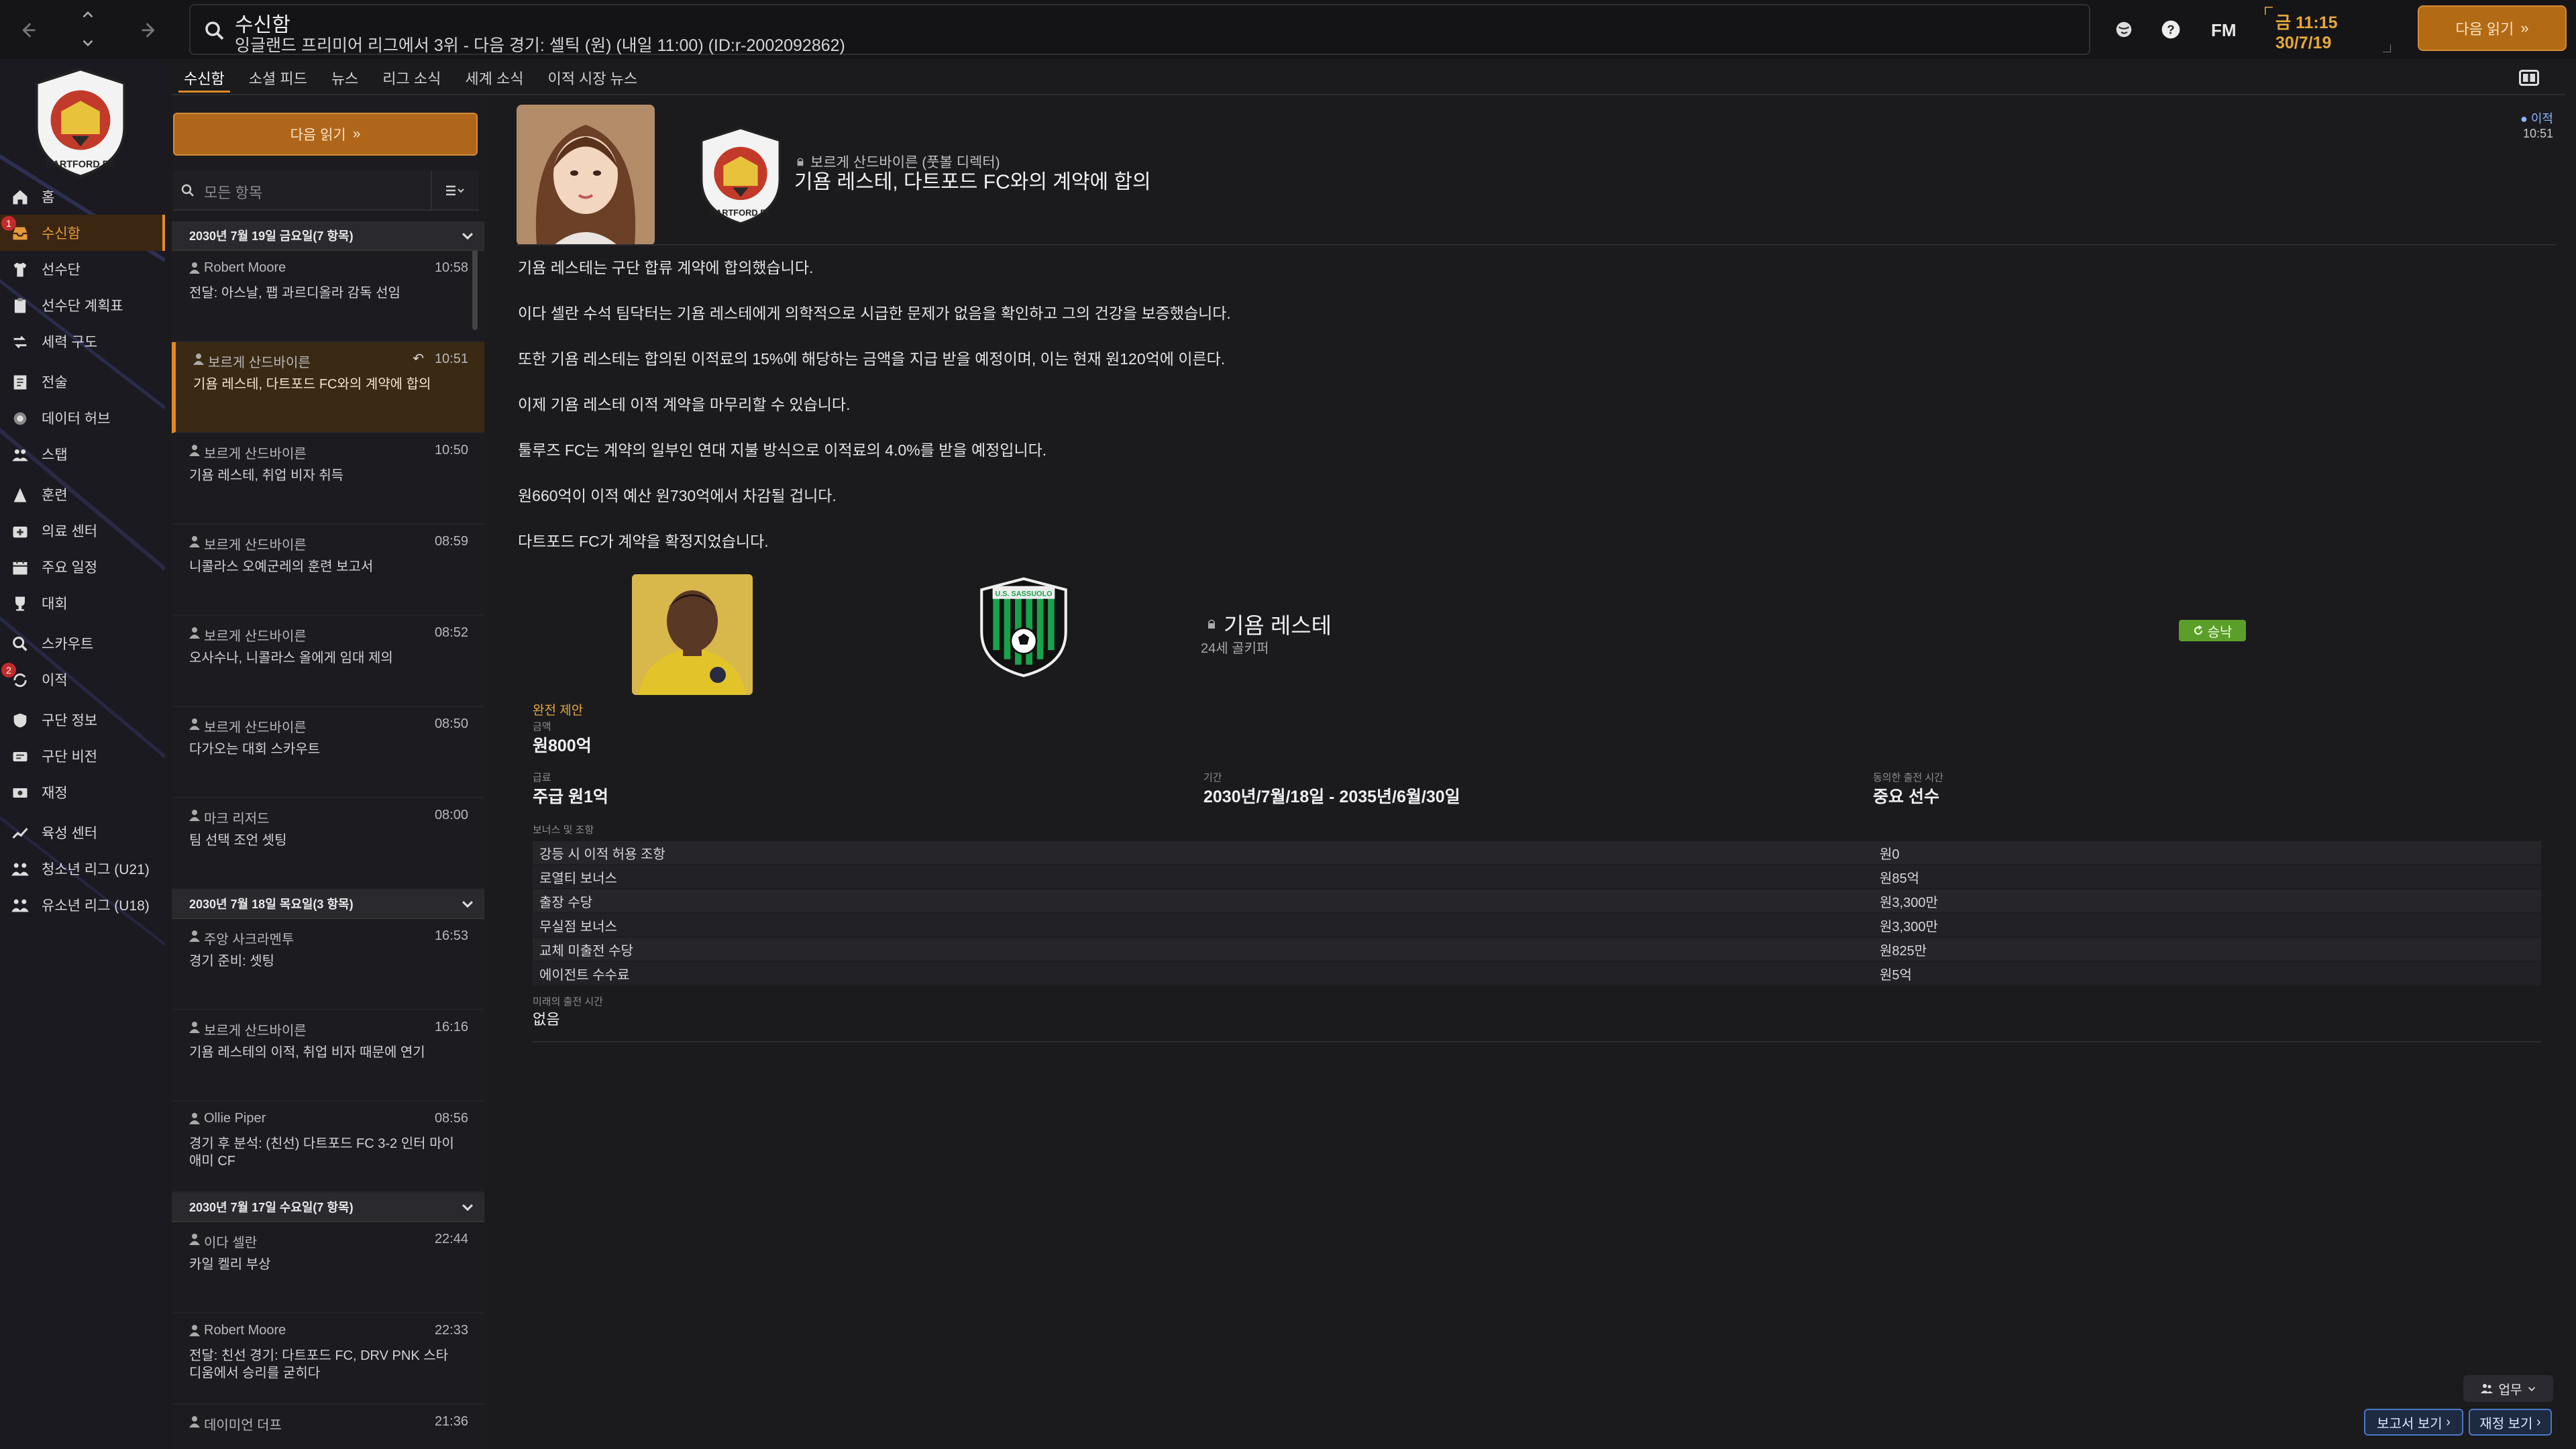 This screenshot has height=1449, width=2576. What do you see at coordinates (82, 832) in the screenshot?
I see `sidebar-item-17: 육성 센터` at bounding box center [82, 832].